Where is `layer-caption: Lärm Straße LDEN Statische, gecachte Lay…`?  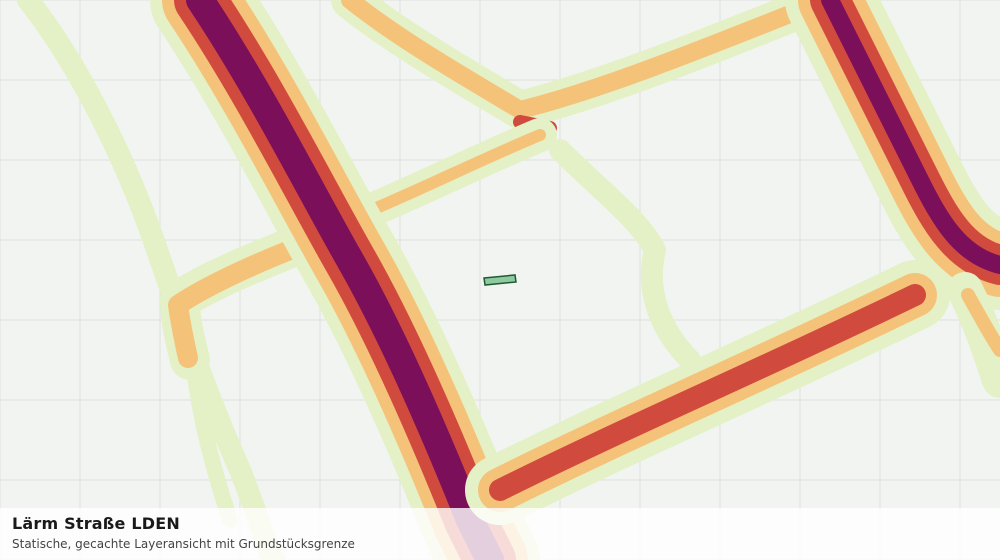
layer-caption: Lärm Straße LDEN Statische, gecachte Lay… is located at coordinates (500, 534).